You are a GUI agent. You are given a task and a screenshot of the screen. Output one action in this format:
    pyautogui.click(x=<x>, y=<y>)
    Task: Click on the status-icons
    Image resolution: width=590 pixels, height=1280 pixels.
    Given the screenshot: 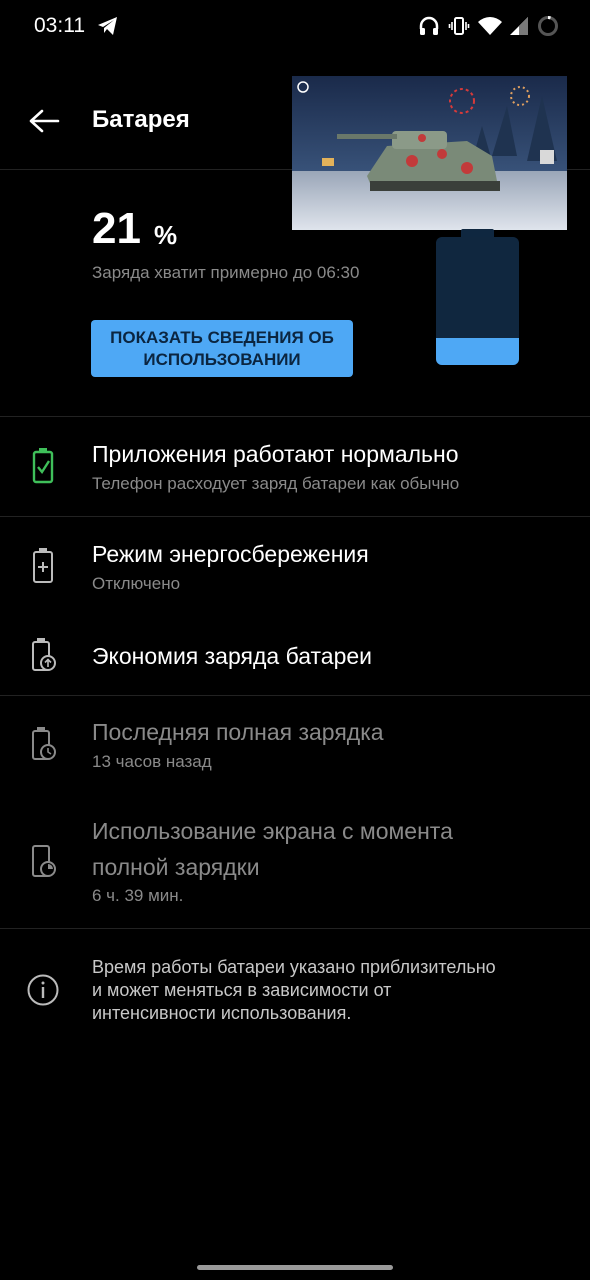 What is the action you would take?
    pyautogui.click(x=489, y=26)
    